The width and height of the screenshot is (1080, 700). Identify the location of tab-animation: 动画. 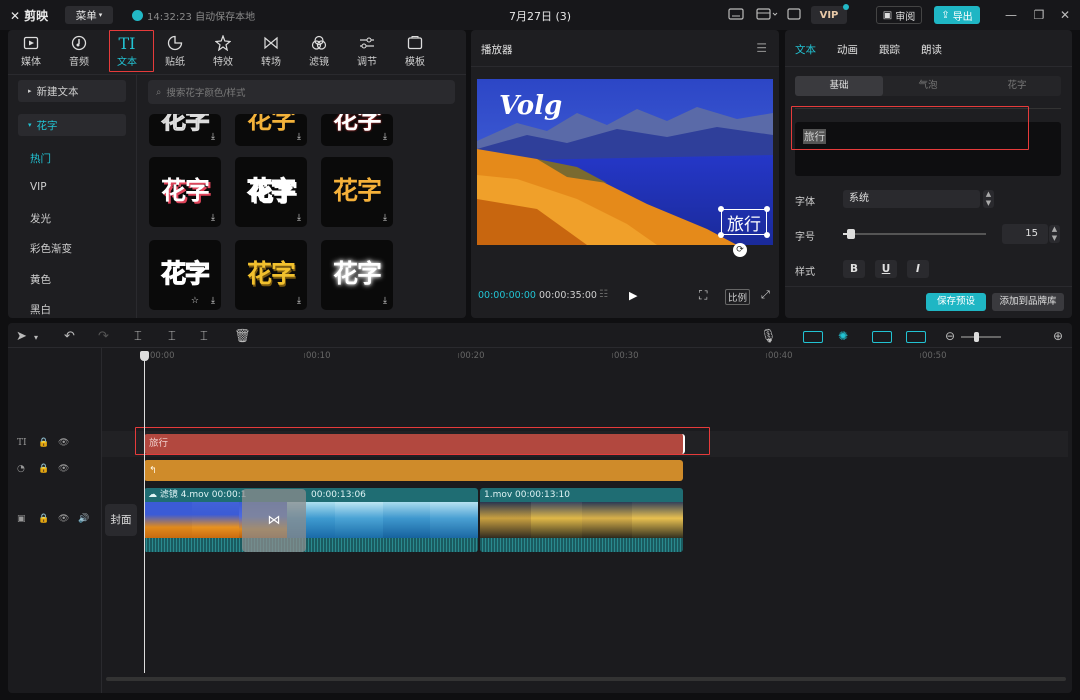
(847, 49).